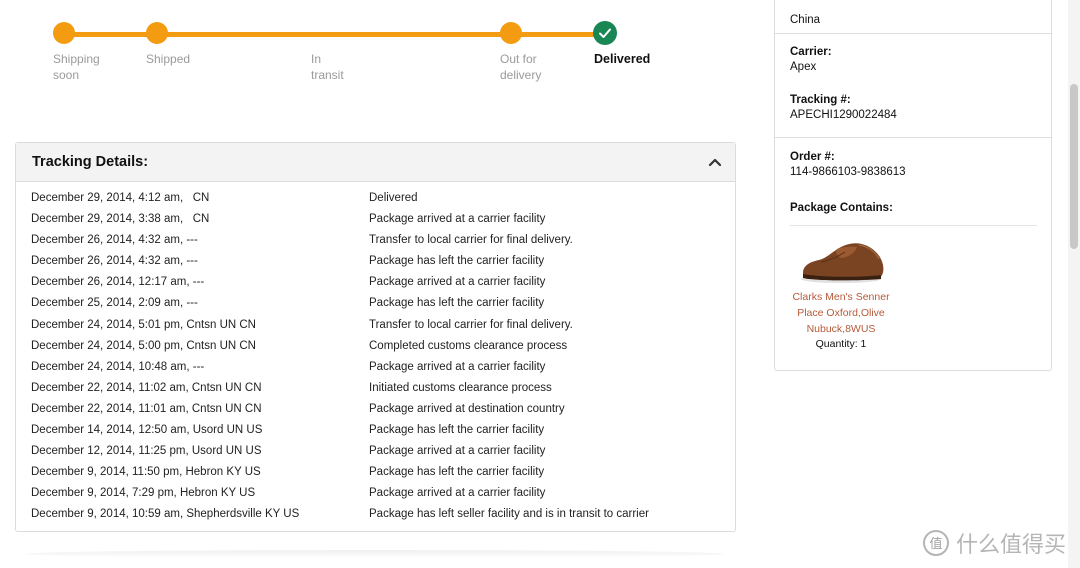  I want to click on watermark-text: 什么值得买, so click(1010, 545).